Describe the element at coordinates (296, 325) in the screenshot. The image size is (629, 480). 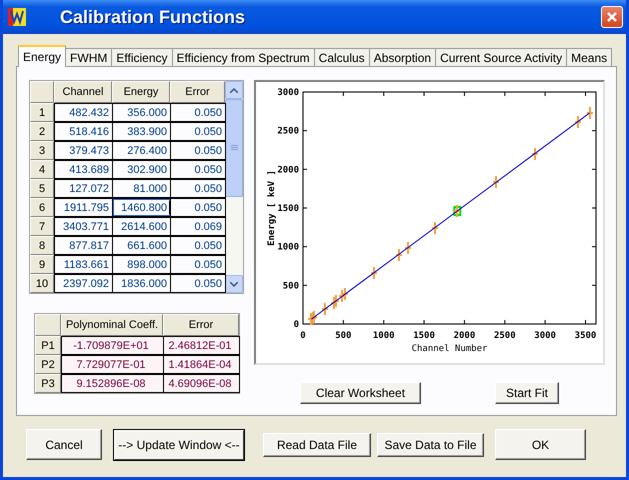
I see `tick-label: 0` at that location.